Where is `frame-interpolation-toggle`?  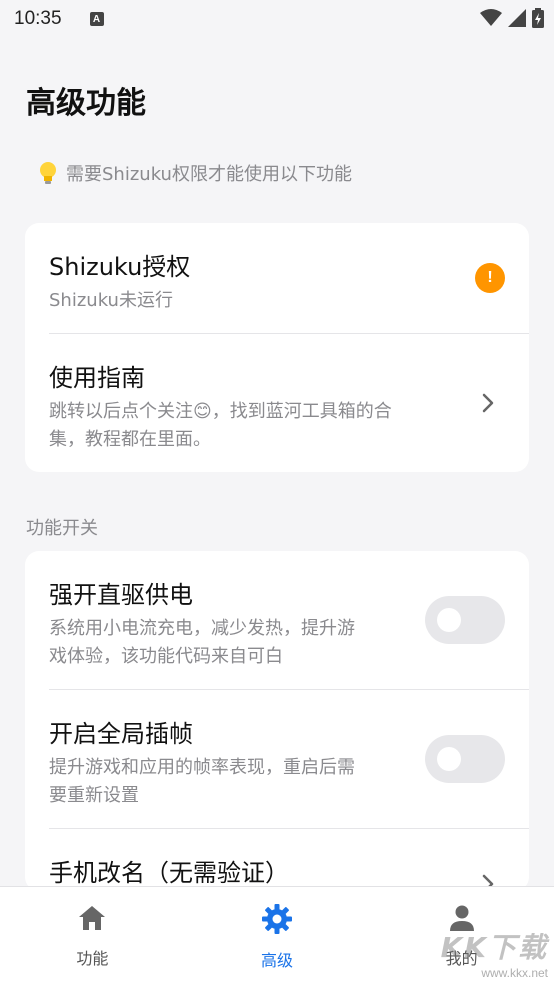 frame-interpolation-toggle is located at coordinates (465, 759).